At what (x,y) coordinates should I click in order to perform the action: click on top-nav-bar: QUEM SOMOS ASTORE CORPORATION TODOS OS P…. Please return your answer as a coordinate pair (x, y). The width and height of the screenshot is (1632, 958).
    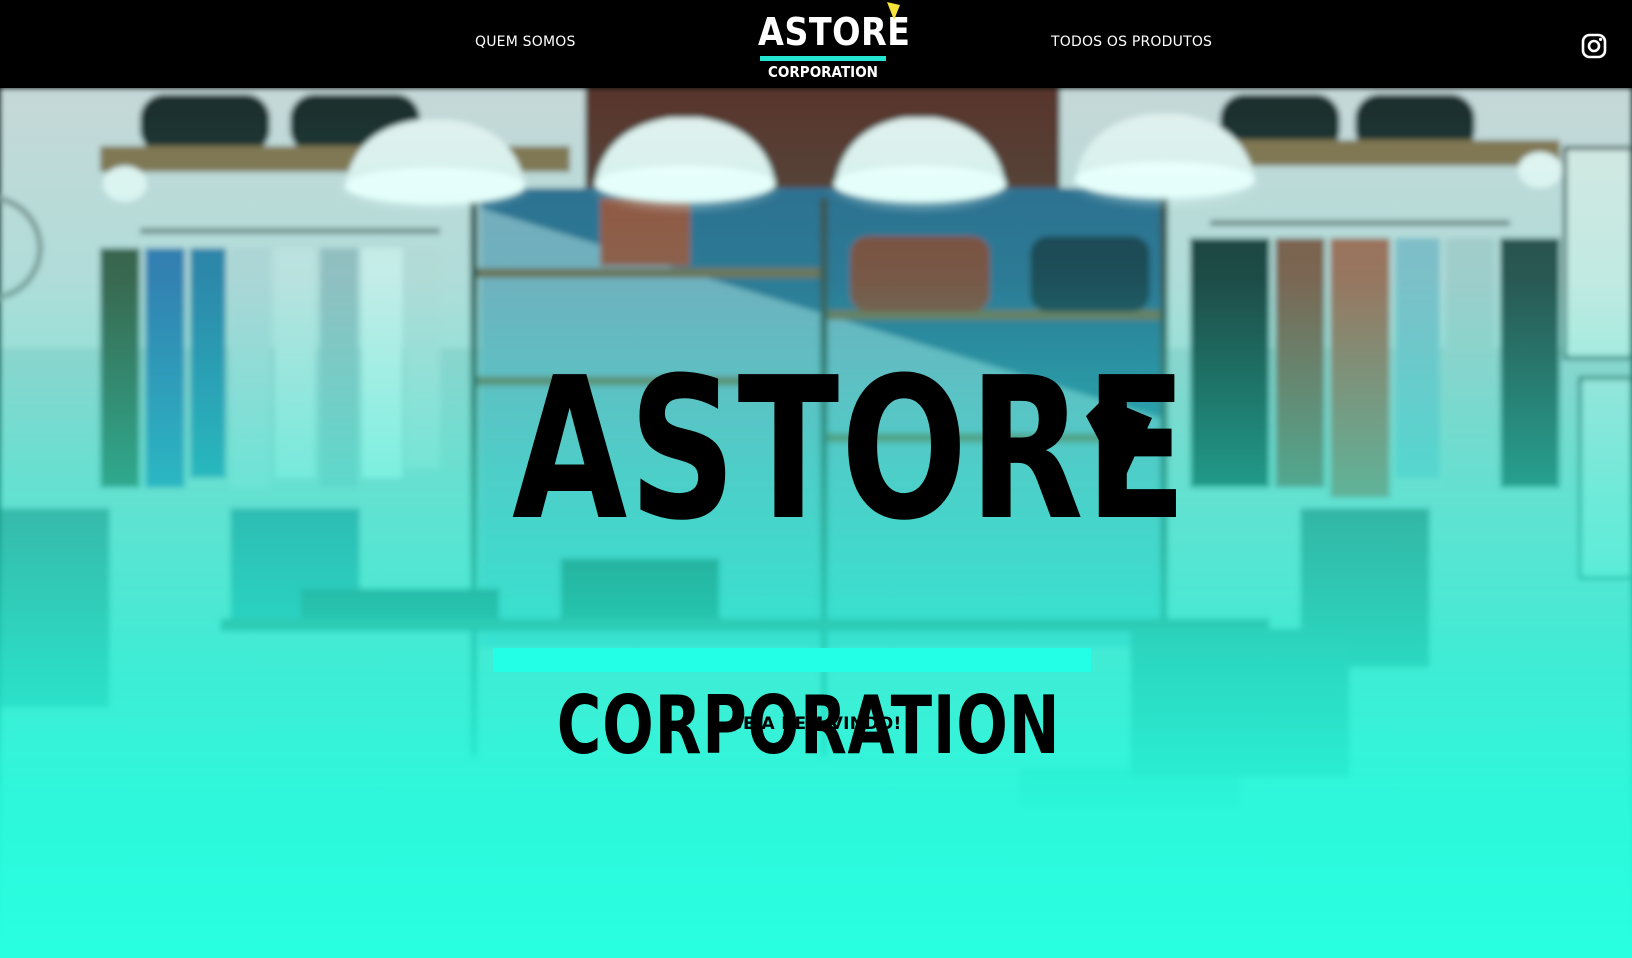
    Looking at the image, I should click on (816, 44).